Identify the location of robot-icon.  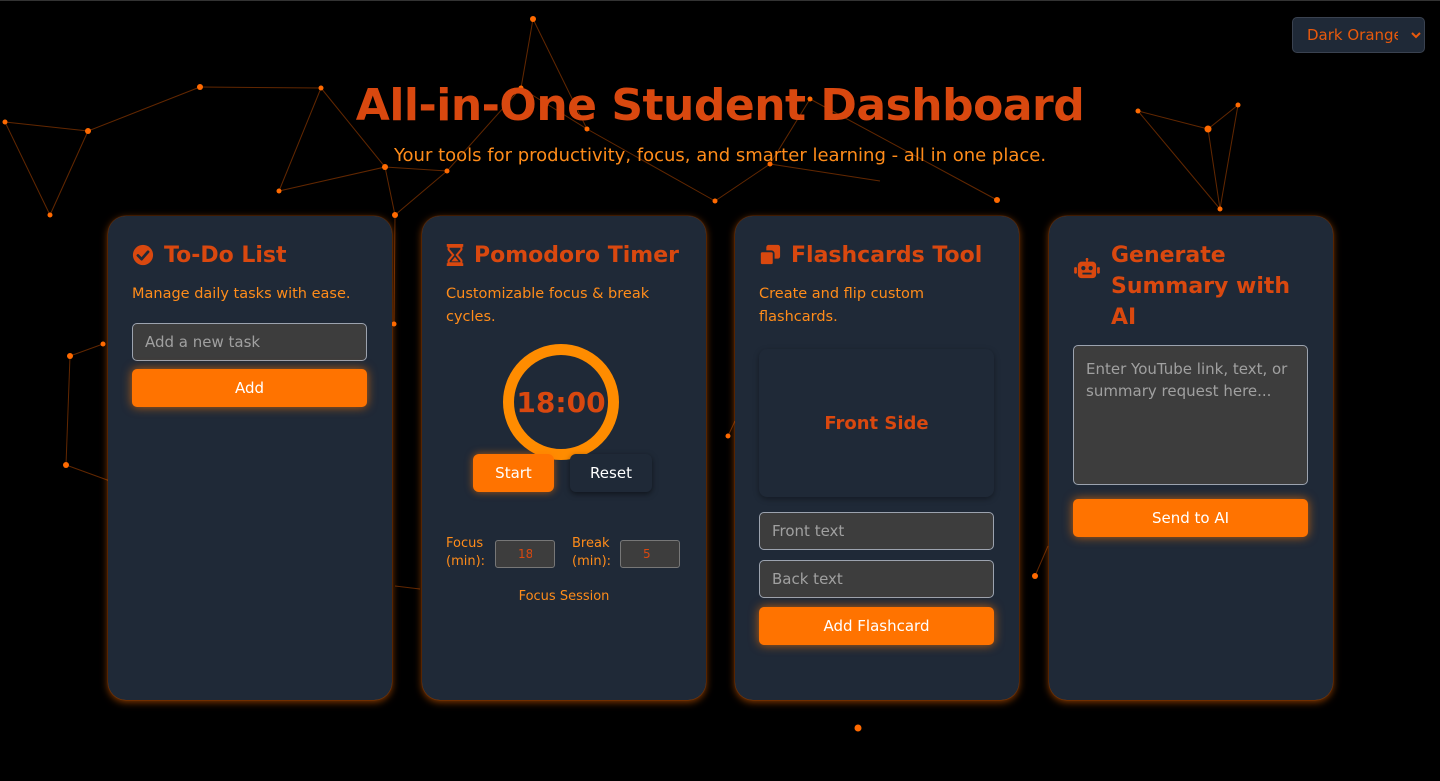
(1087, 268).